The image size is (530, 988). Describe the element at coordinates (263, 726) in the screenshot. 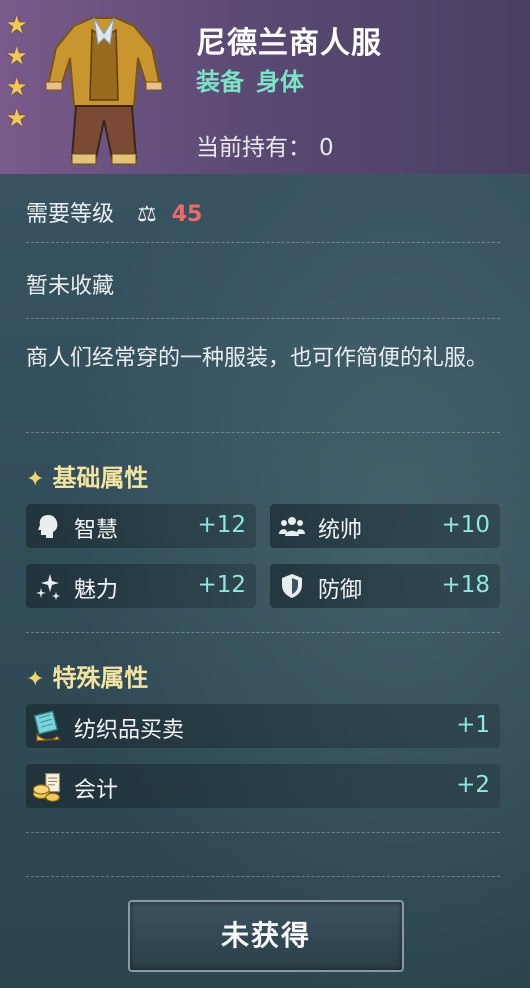

I see `skill-textile-trade: 纺织品买卖 +1` at that location.